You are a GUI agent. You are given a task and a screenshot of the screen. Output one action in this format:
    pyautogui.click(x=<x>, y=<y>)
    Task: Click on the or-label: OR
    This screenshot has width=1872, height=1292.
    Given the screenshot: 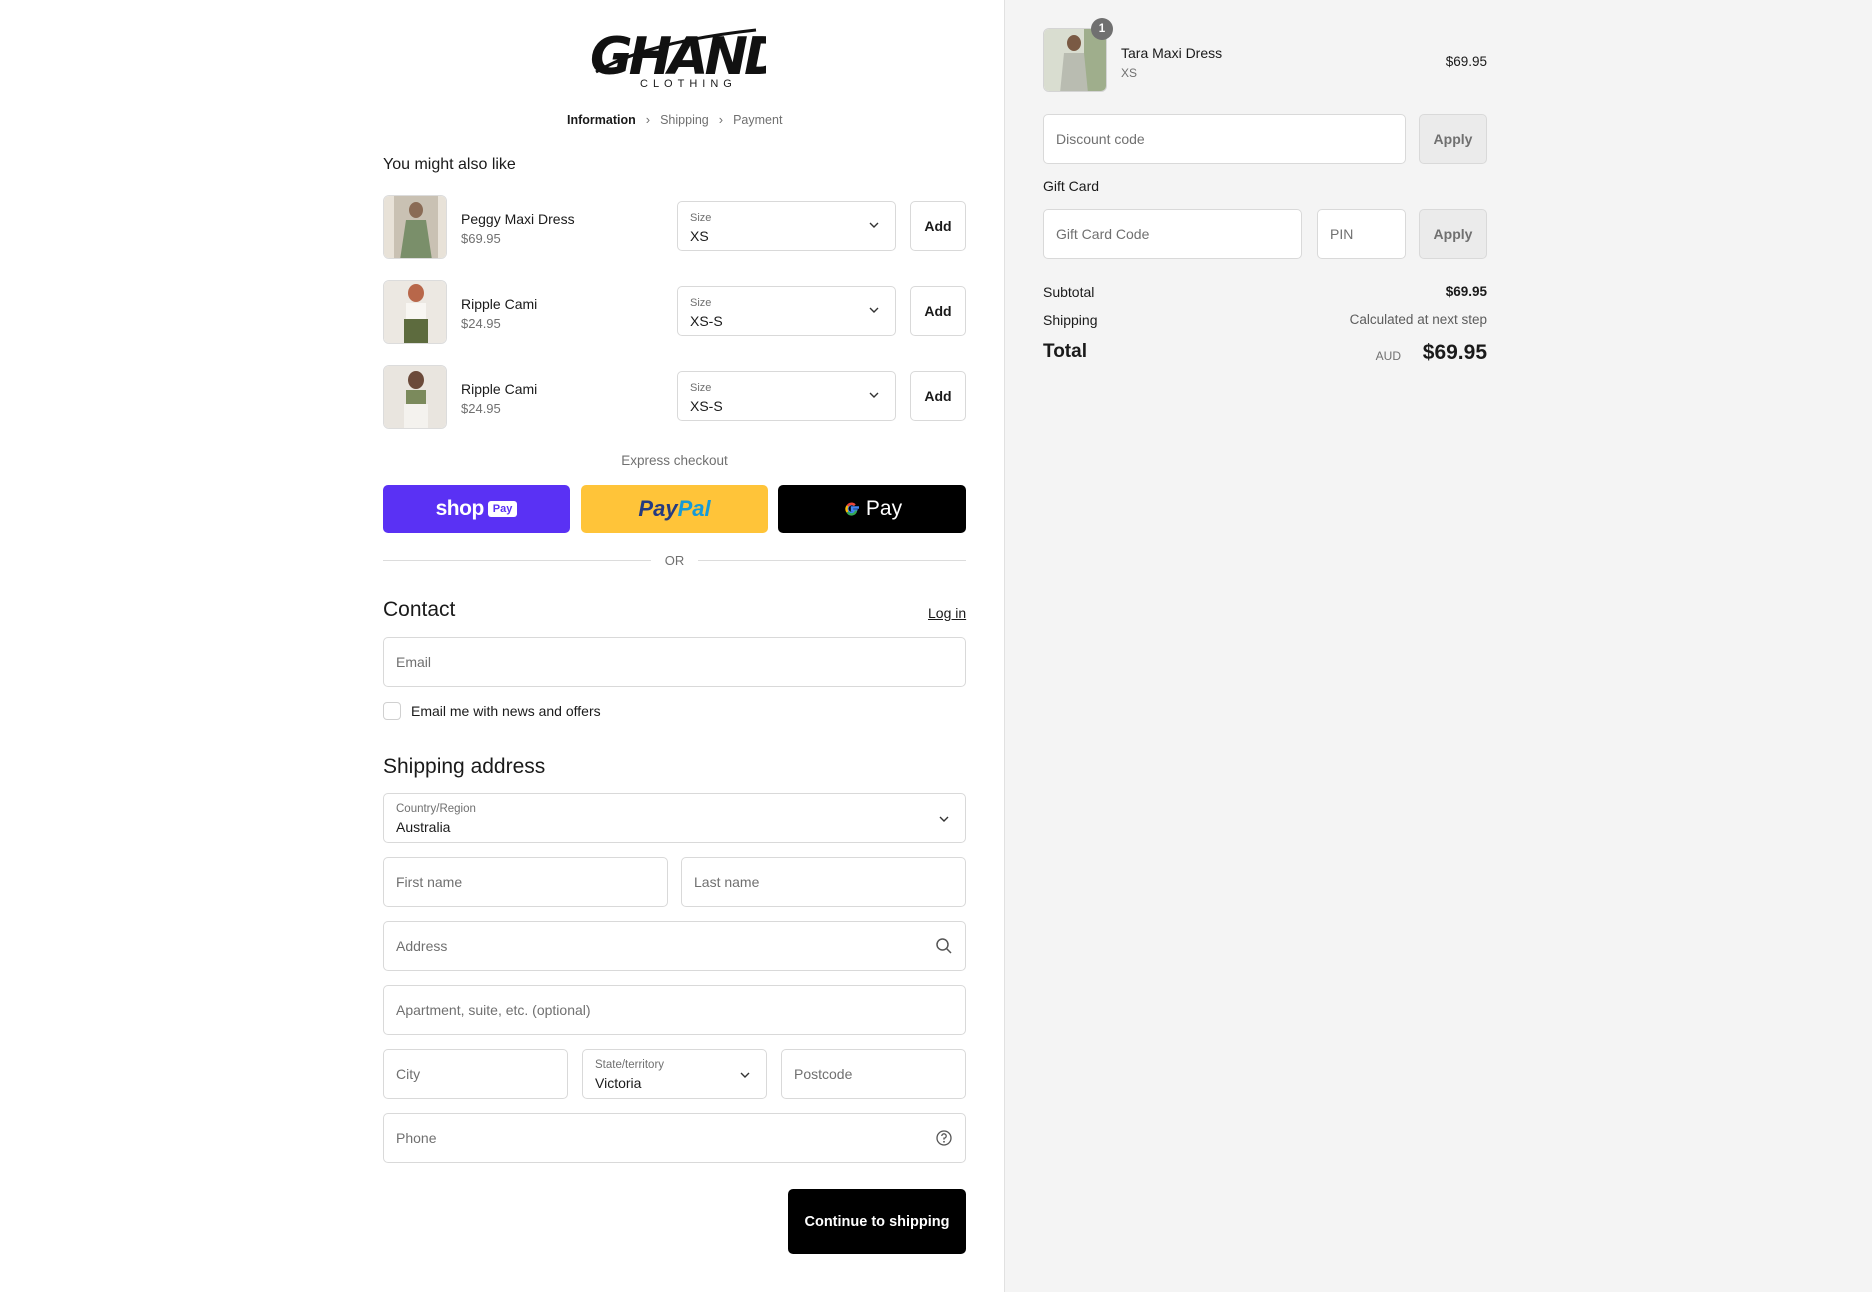 What is the action you would take?
    pyautogui.click(x=674, y=560)
    